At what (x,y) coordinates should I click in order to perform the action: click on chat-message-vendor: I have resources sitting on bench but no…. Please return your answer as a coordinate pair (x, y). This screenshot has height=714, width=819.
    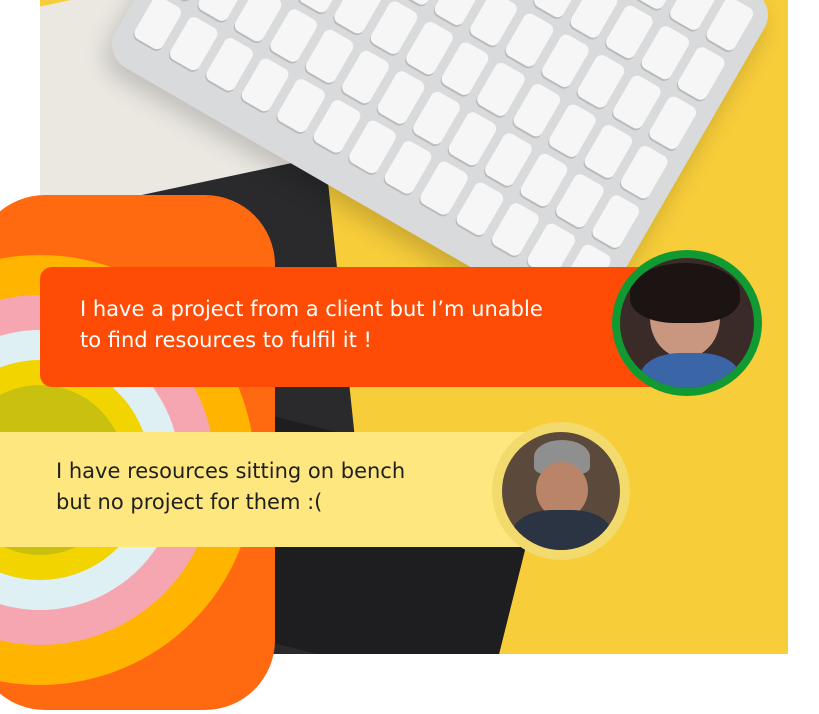
    Looking at the image, I should click on (266, 487).